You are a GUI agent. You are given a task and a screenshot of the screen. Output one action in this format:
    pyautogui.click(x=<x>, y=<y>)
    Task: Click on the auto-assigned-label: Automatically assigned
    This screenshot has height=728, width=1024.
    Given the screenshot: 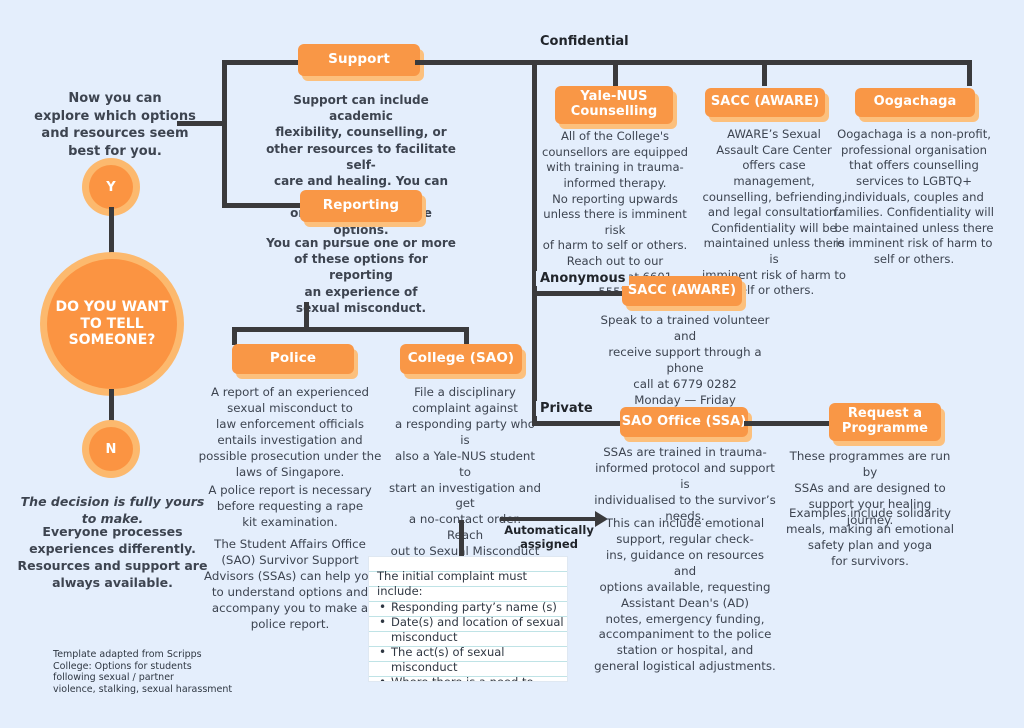 What is the action you would take?
    pyautogui.click(x=549, y=537)
    